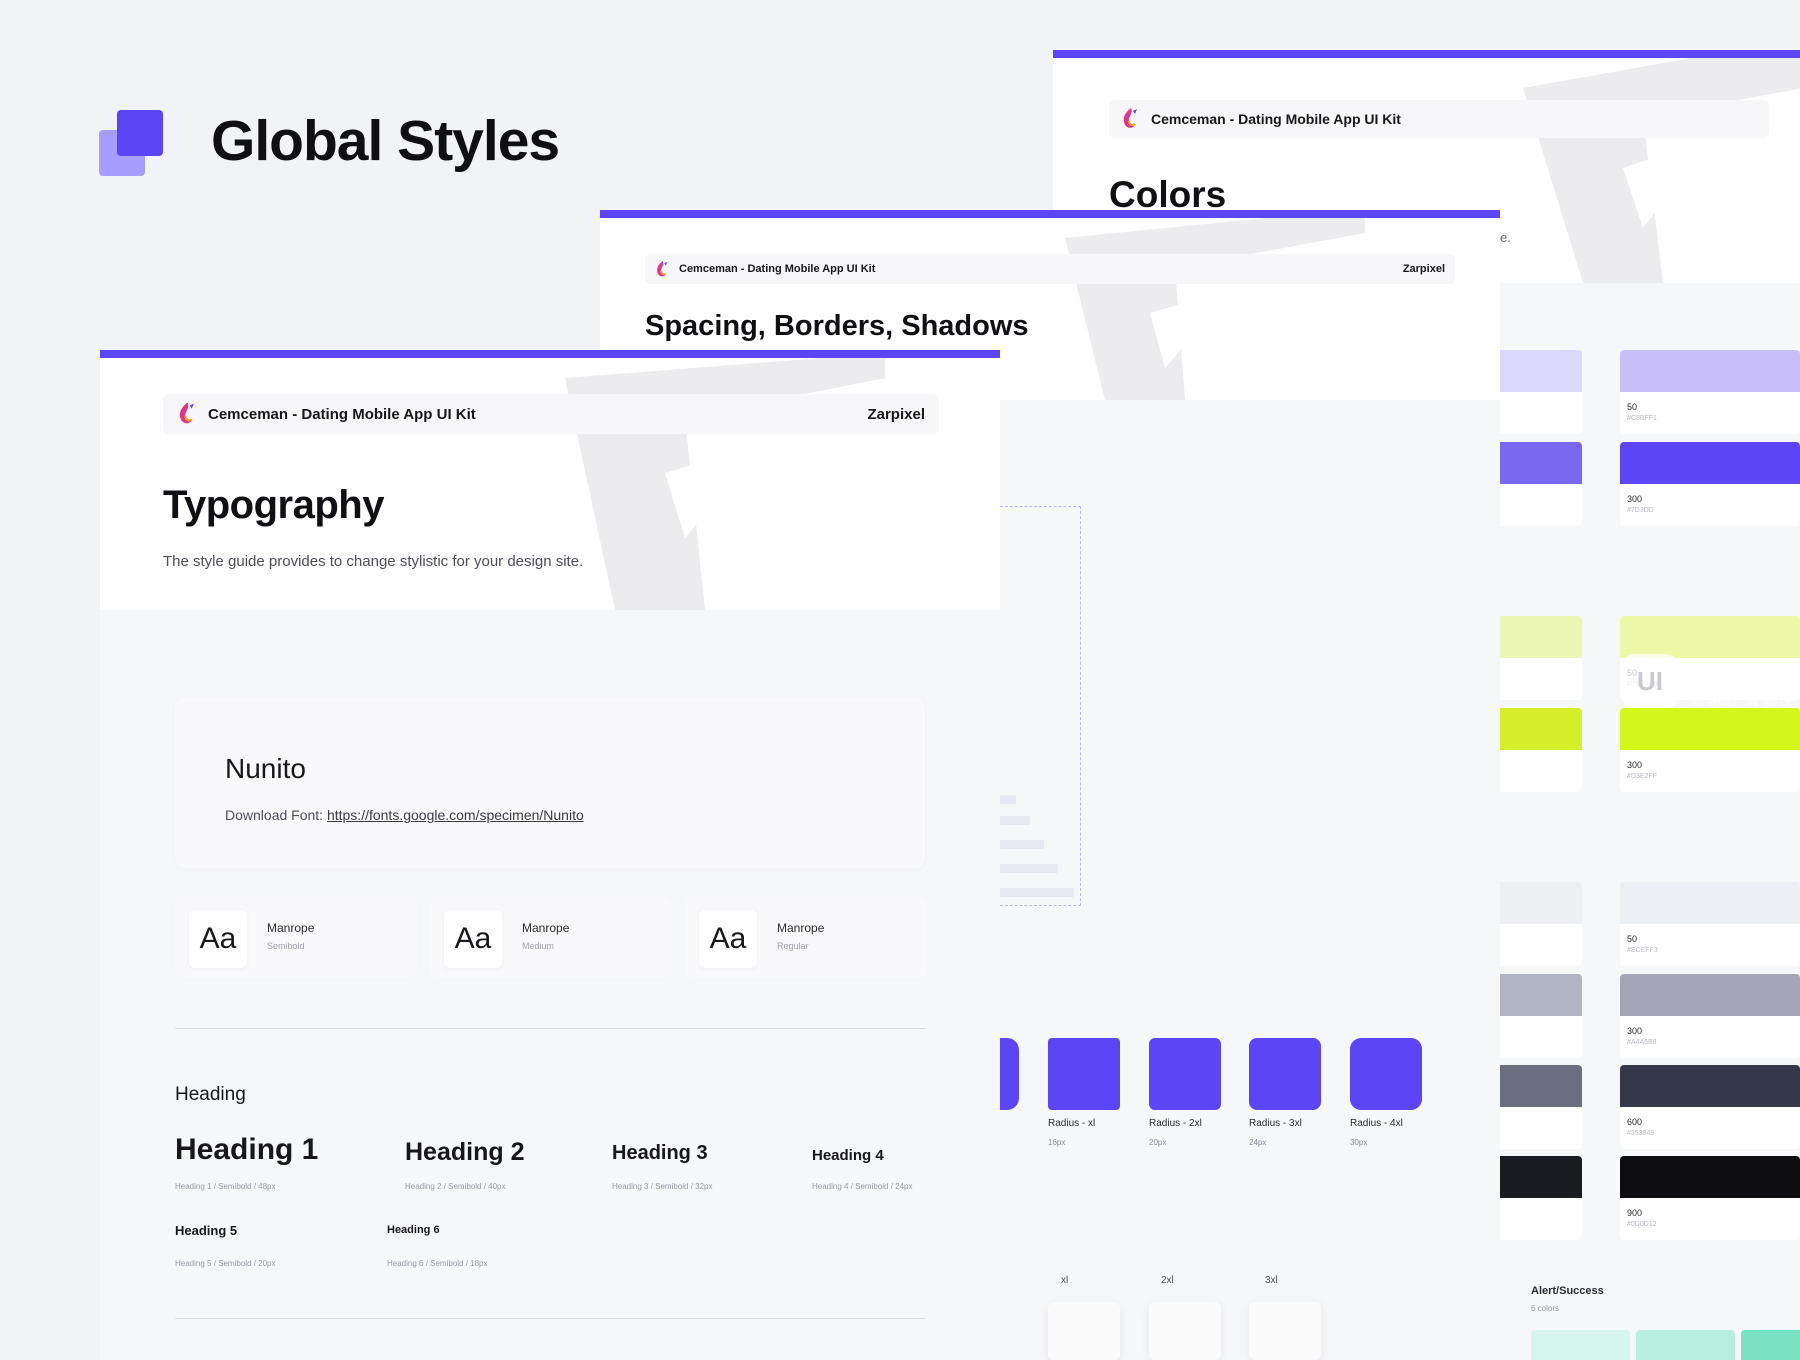 This screenshot has width=1800, height=1360. I want to click on radius-px-4xl: 30px, so click(1359, 1142).